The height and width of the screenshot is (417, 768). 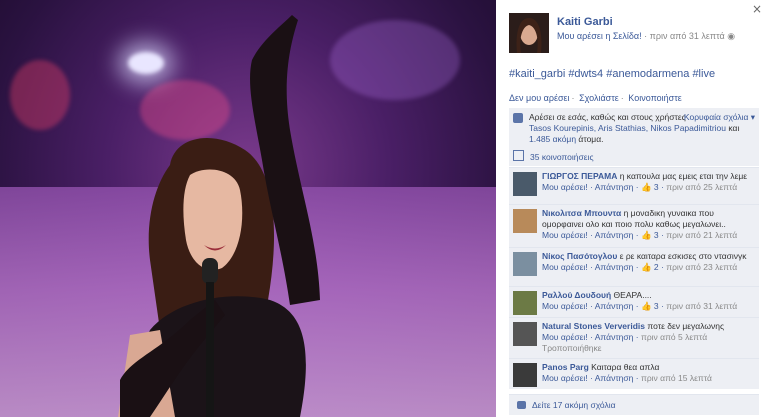 What do you see at coordinates (676, 378) in the screenshot?
I see `comment-time: πριν από 15 λεπτά` at bounding box center [676, 378].